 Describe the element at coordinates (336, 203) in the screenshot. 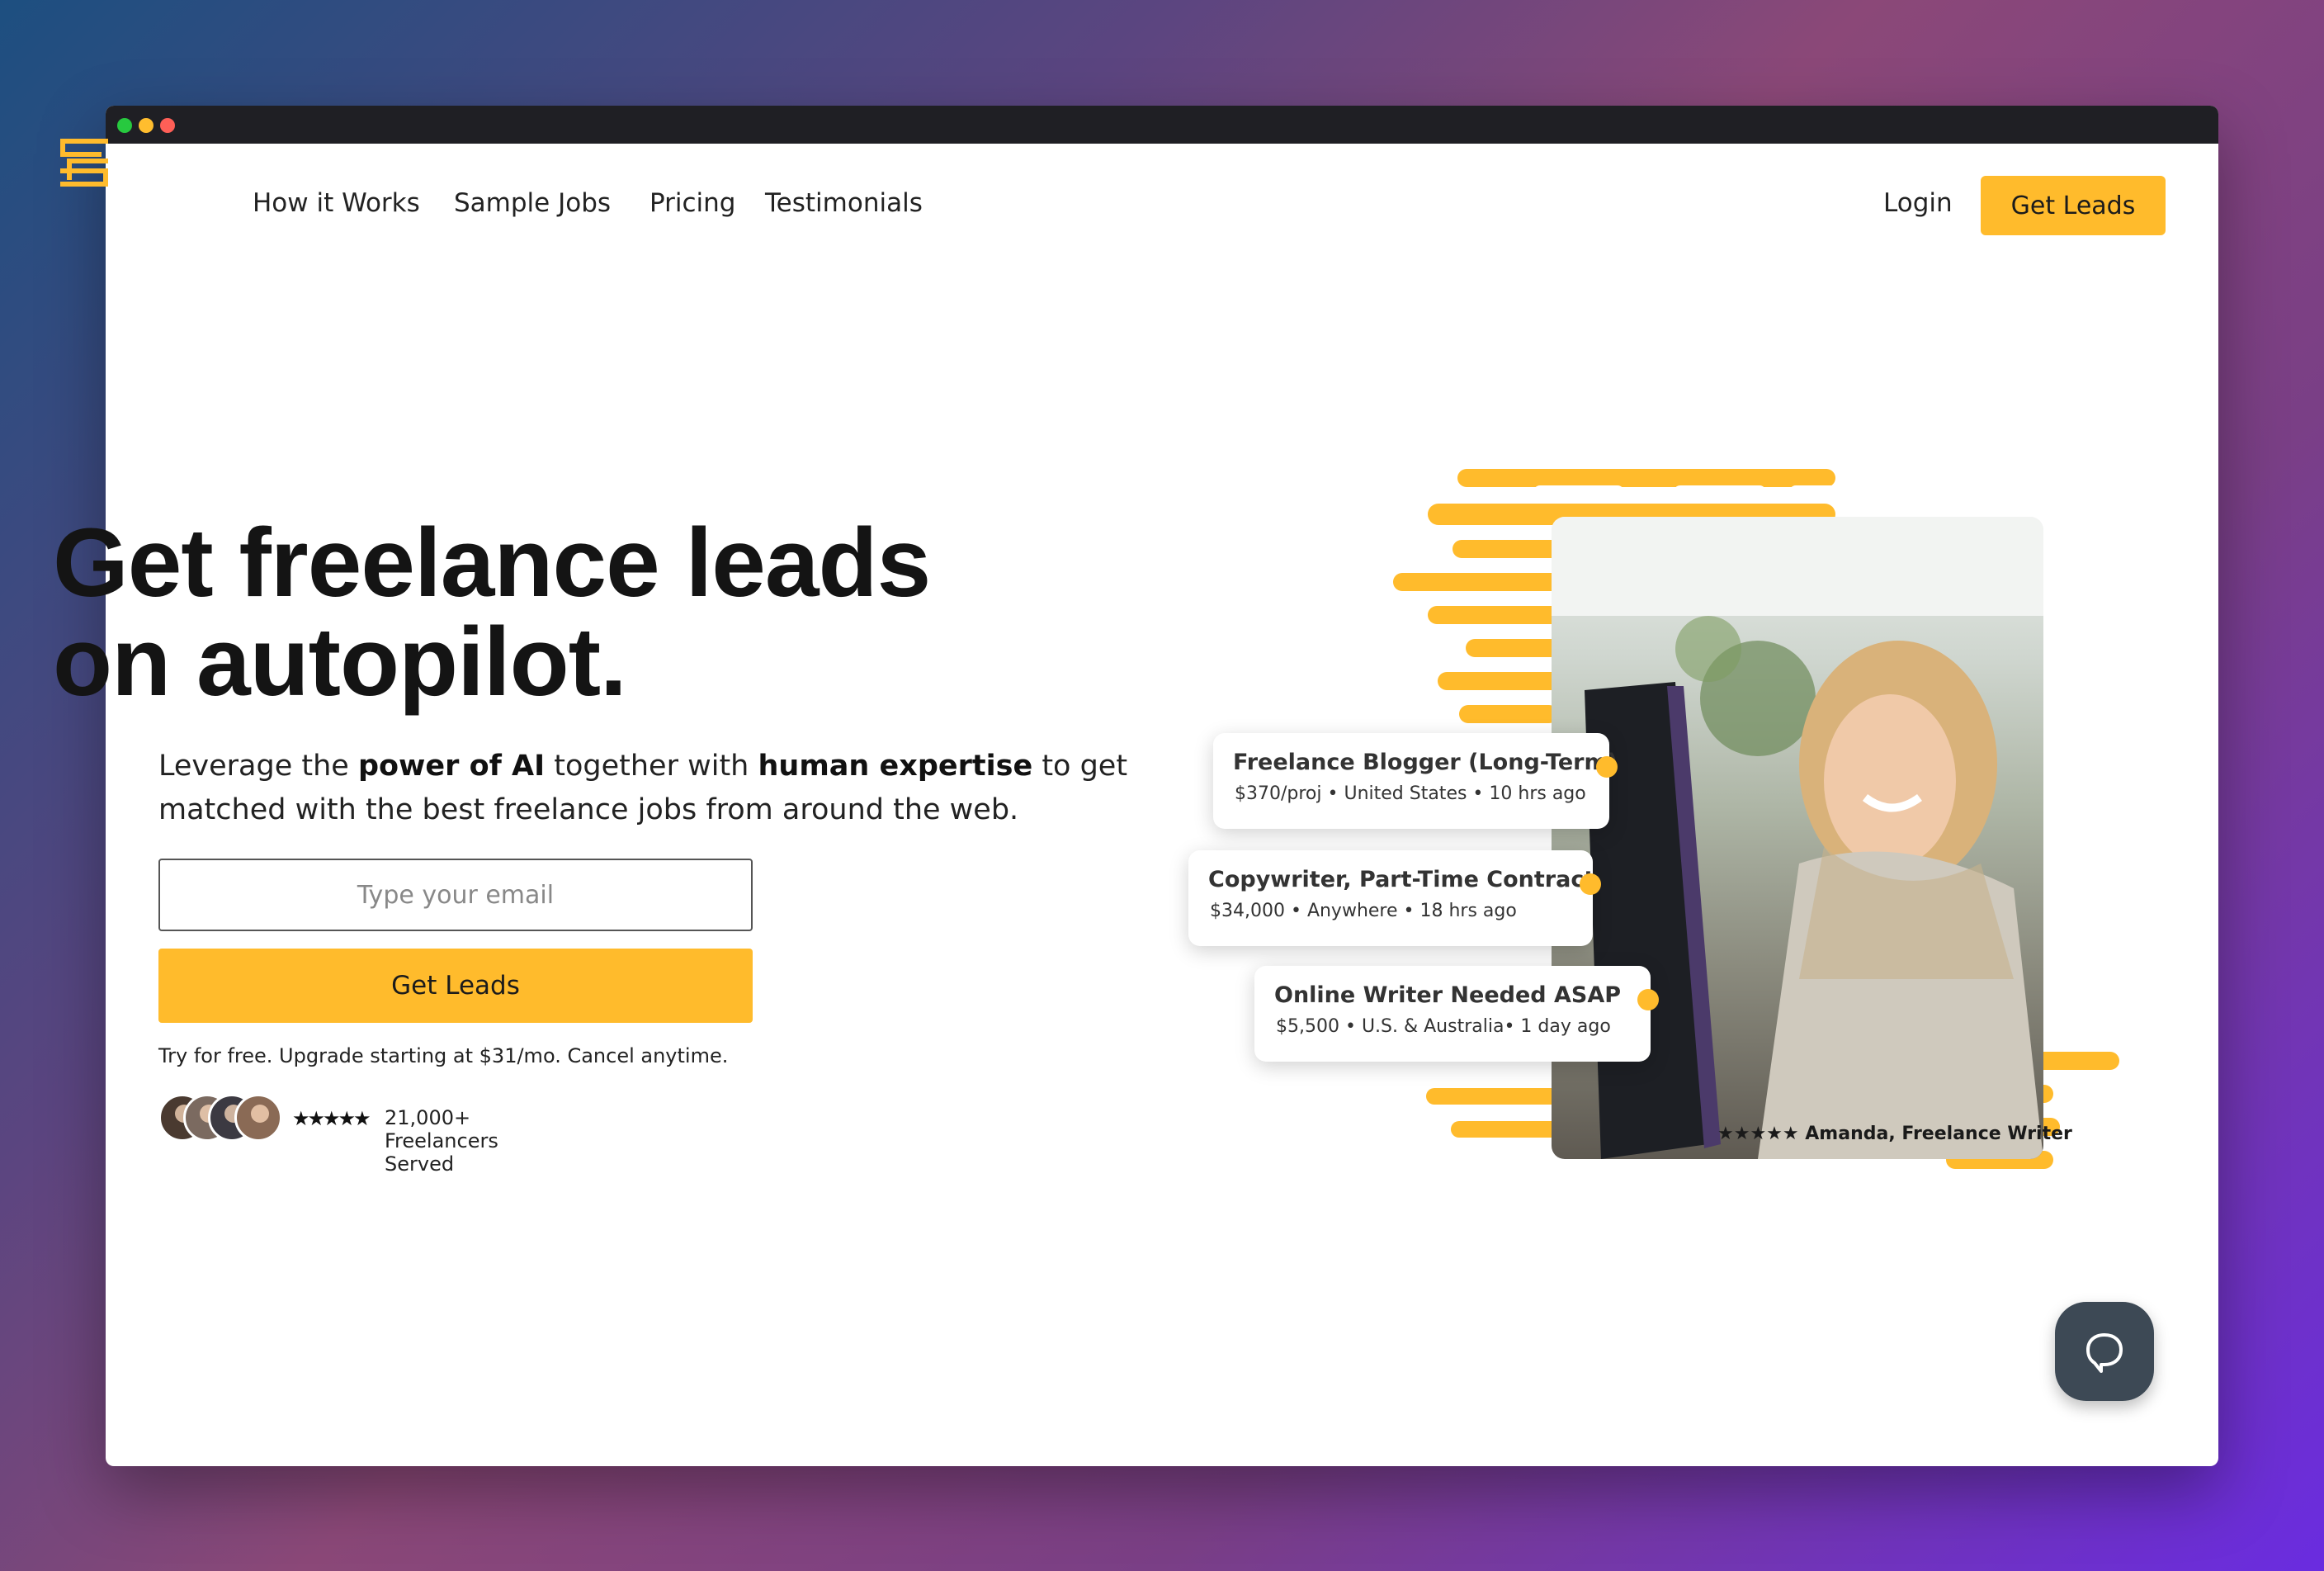

I see `nav-link-how-it-works: How it Works` at that location.